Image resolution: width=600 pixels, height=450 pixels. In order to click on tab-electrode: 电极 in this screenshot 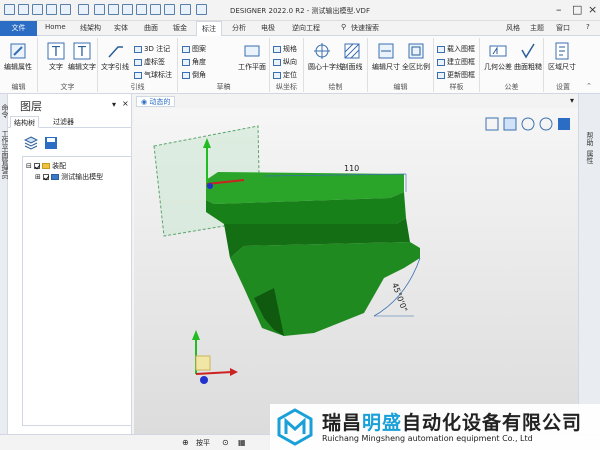, I will do `click(268, 28)`.